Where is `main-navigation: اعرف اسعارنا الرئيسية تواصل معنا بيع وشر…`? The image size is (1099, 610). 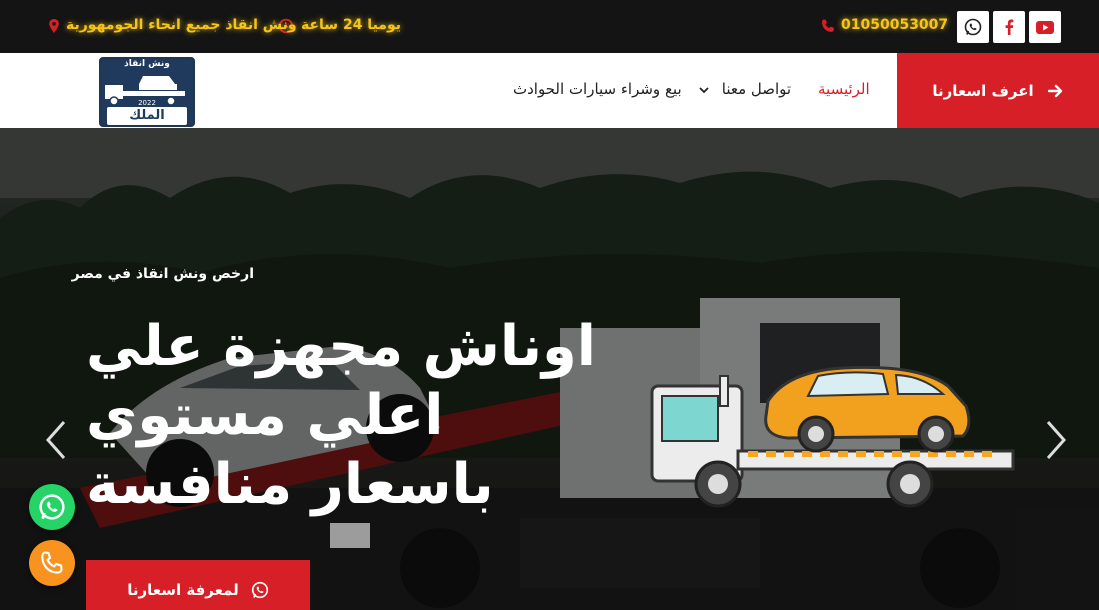
main-navigation: اعرف اسعارنا الرئيسية تواصل معنا بيع وشر… is located at coordinates (549, 90).